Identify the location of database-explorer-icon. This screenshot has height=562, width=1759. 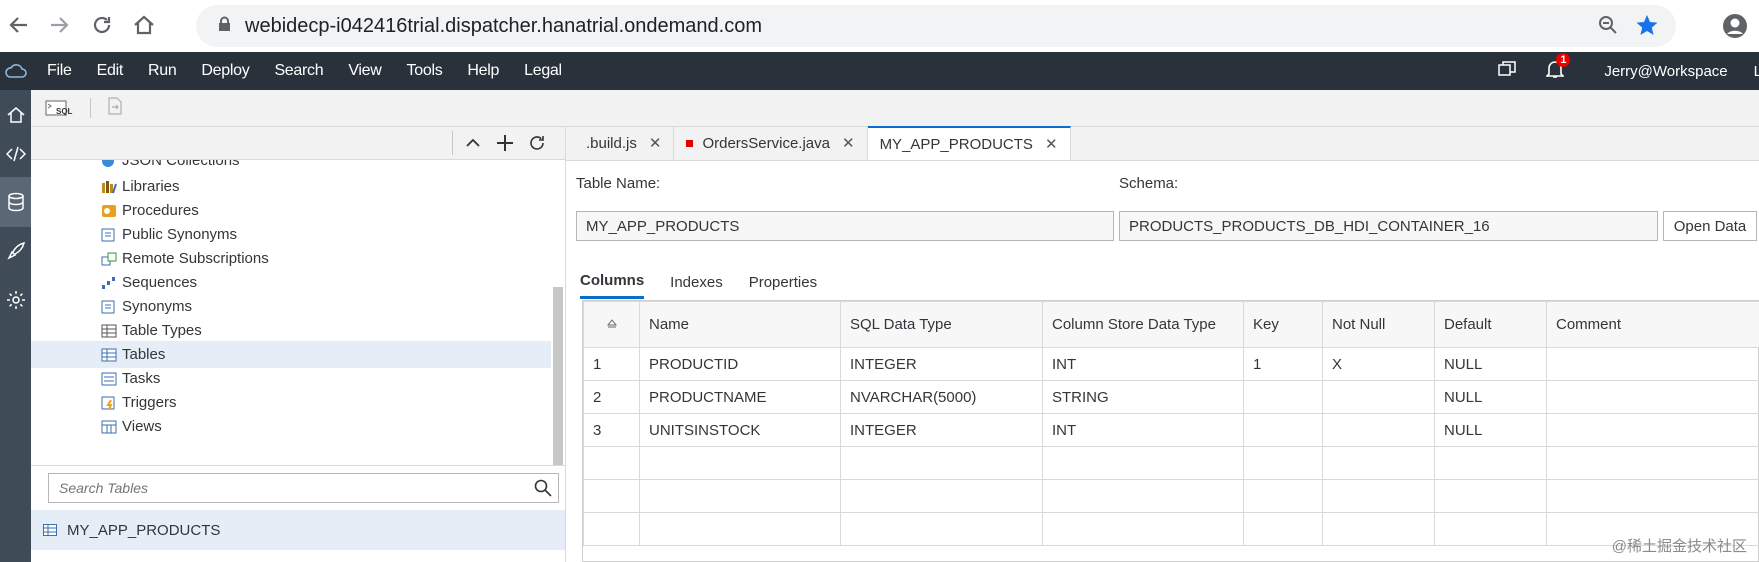
(15, 202).